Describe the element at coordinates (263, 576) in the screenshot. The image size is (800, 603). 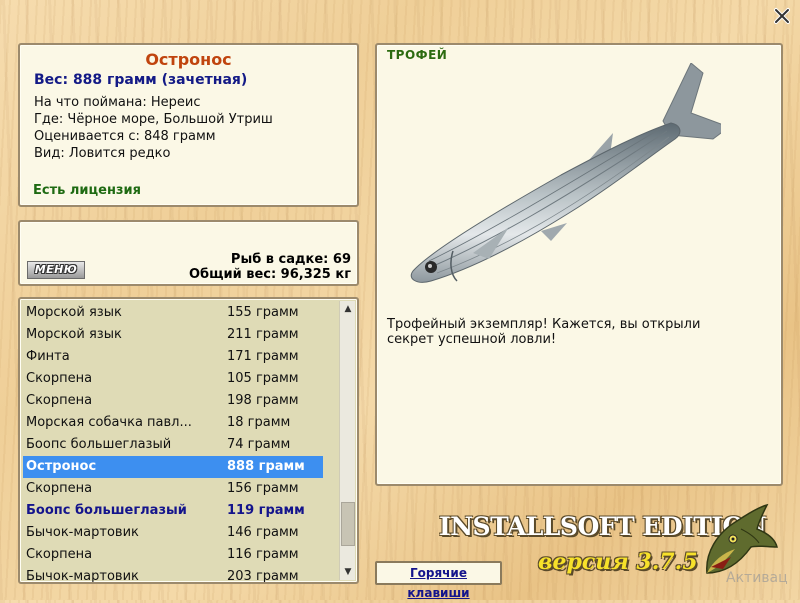
I see `fish-weight-cell: 203 грамм` at that location.